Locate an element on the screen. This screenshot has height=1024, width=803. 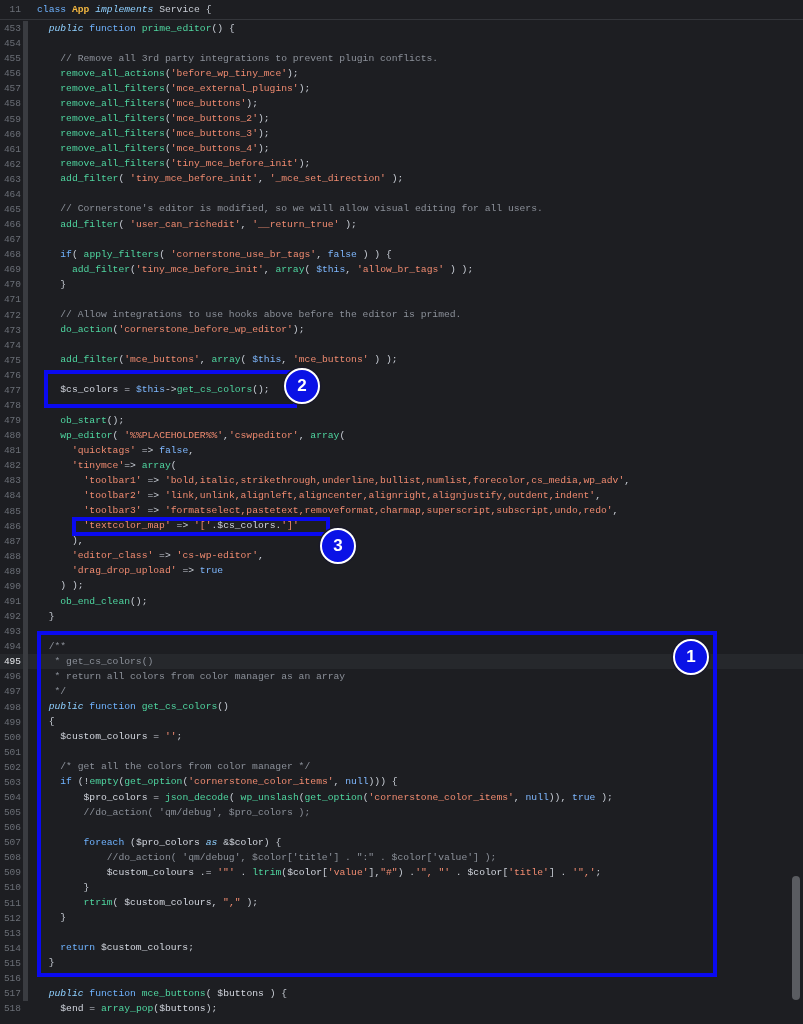
line-number: 455 is located at coordinates (11, 59).